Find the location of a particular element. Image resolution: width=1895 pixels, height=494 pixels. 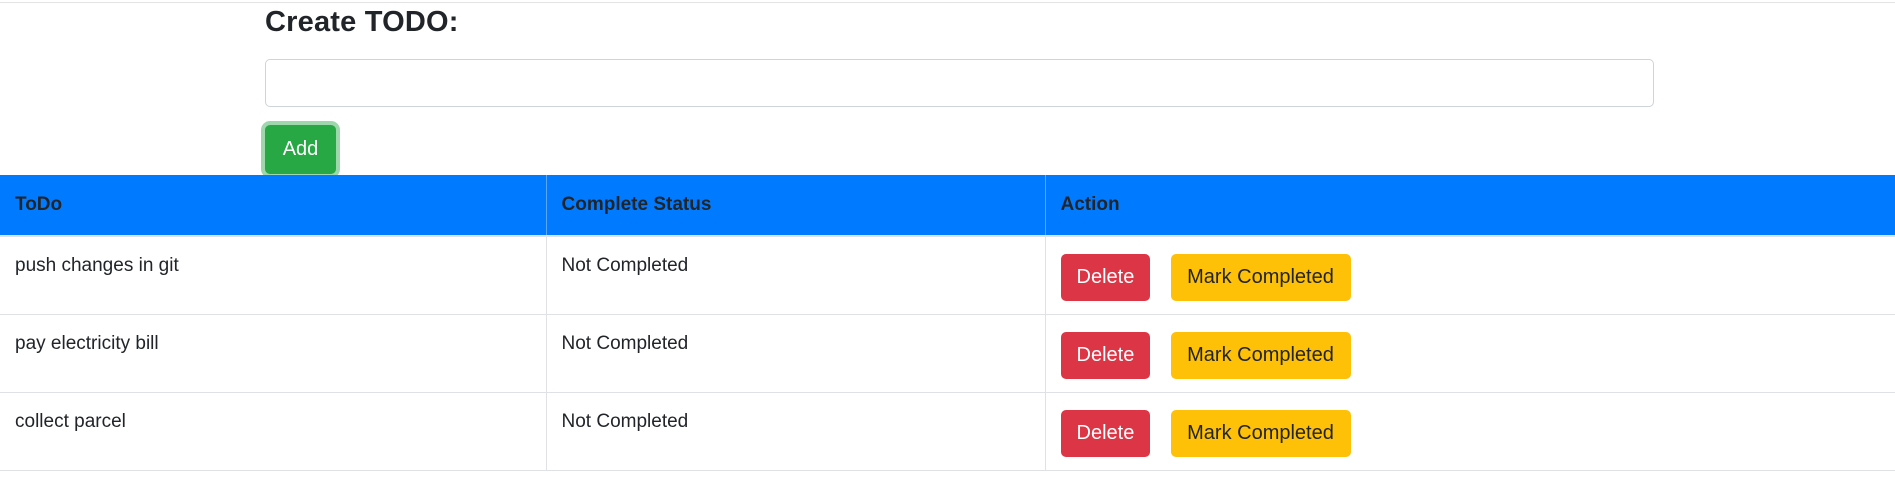

add-button: Add is located at coordinates (300, 149).